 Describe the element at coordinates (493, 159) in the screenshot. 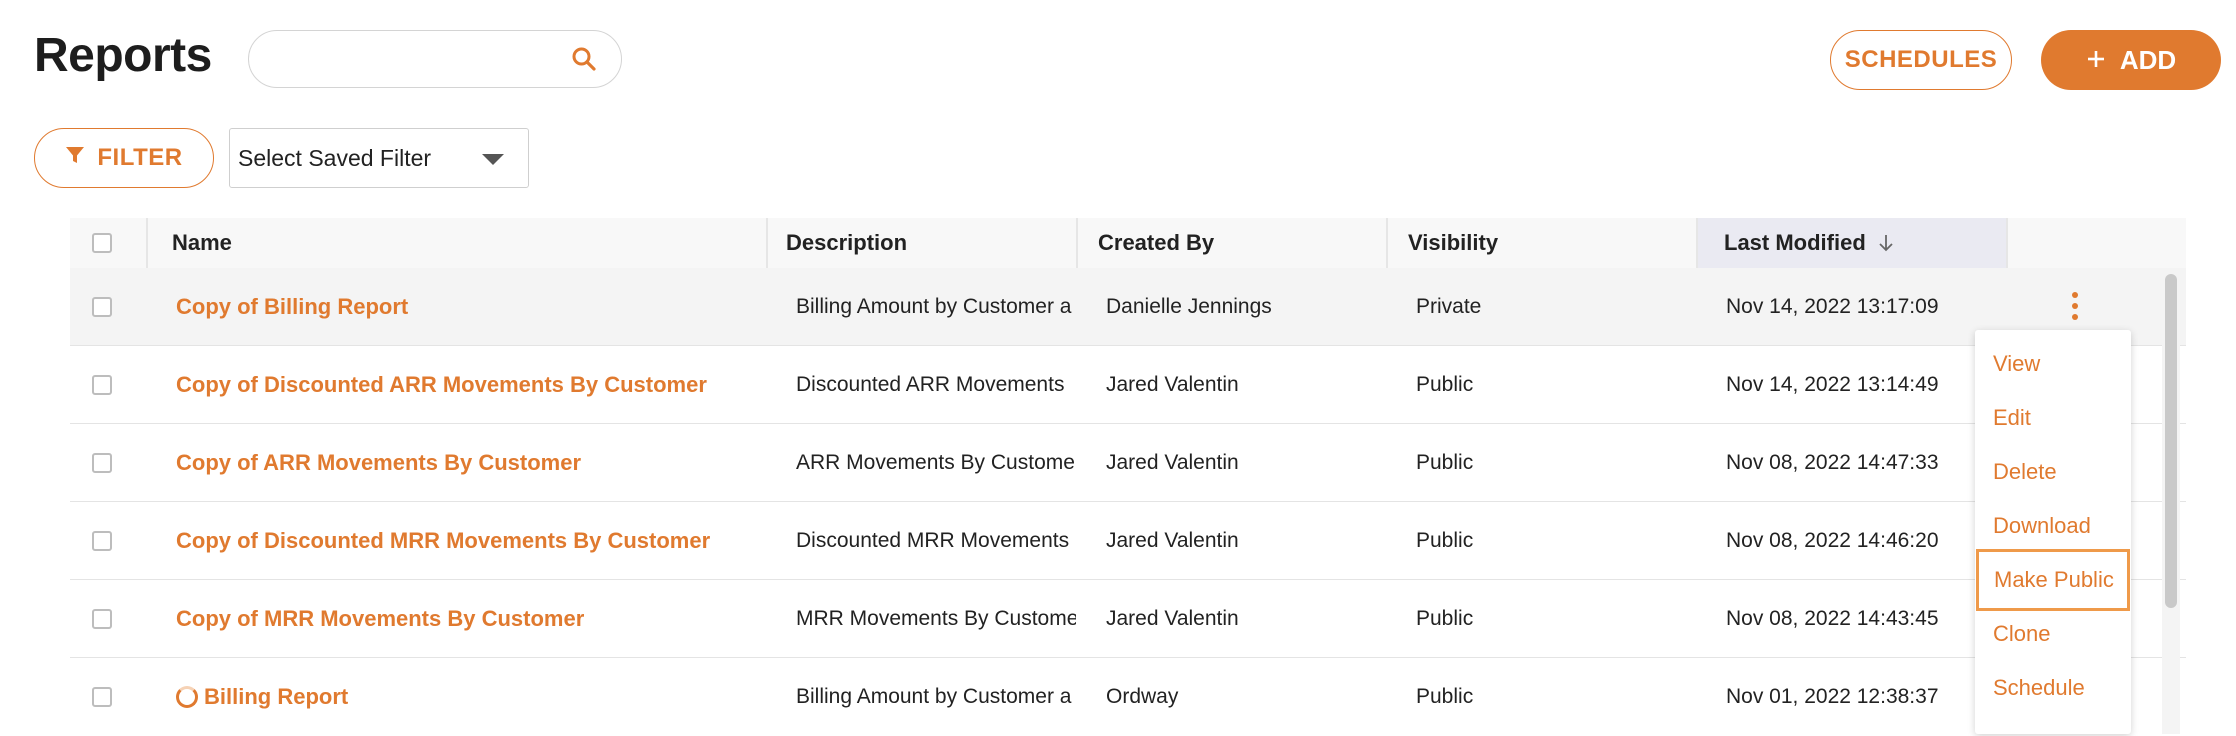

I see `chevron-down-icon` at that location.